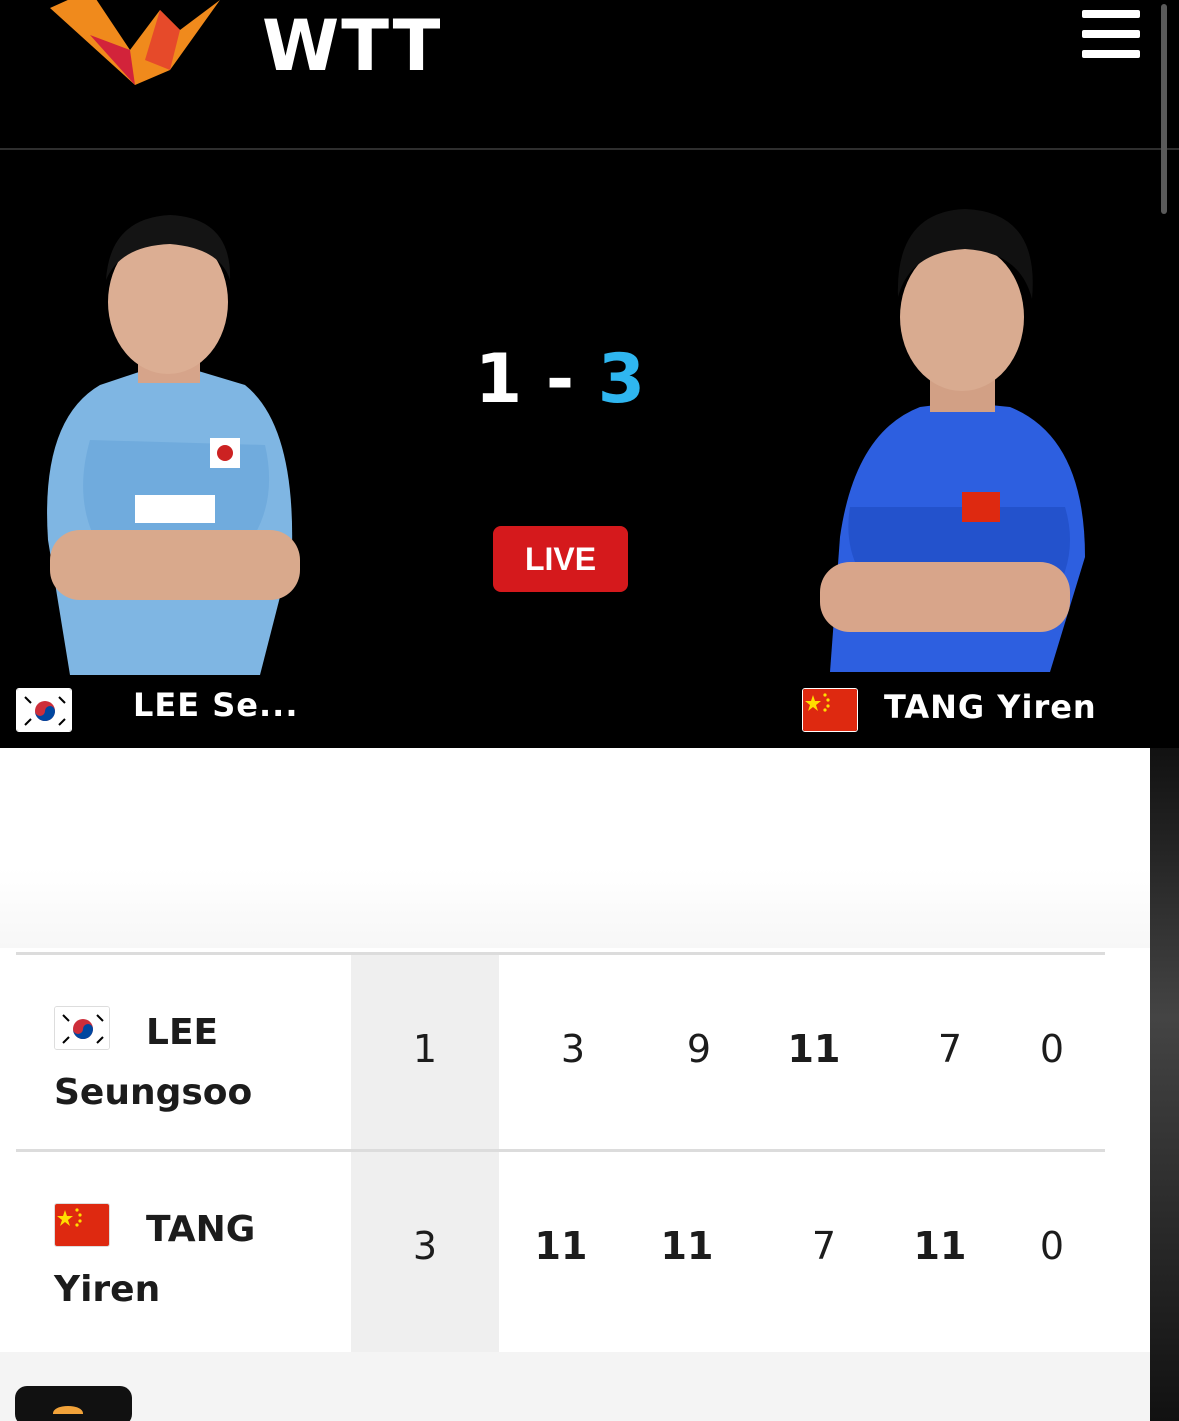 The height and width of the screenshot is (1421, 1179). Describe the element at coordinates (575, 848) in the screenshot. I see `scoreboard-header-area` at that location.